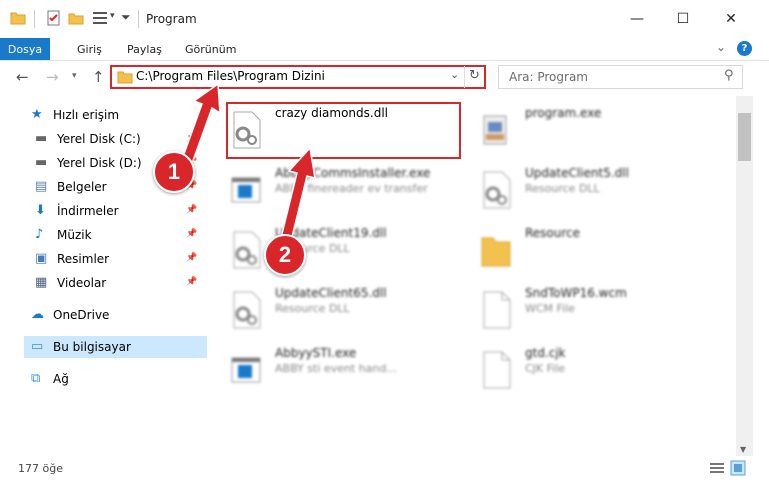 The height and width of the screenshot is (497, 769). What do you see at coordinates (345, 131) in the screenshot?
I see `file-item: crazy diamonds.dll` at bounding box center [345, 131].